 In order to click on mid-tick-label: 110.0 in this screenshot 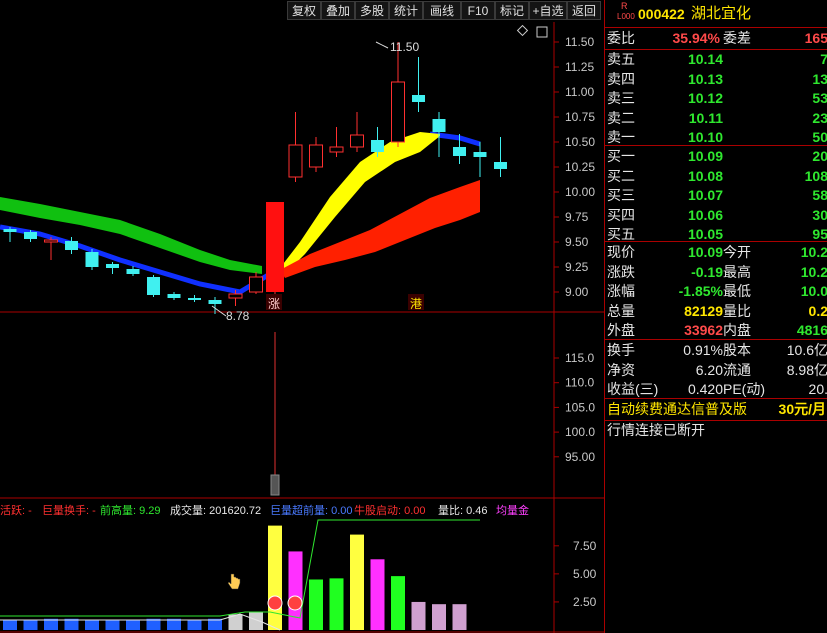, I will do `click(579, 383)`.